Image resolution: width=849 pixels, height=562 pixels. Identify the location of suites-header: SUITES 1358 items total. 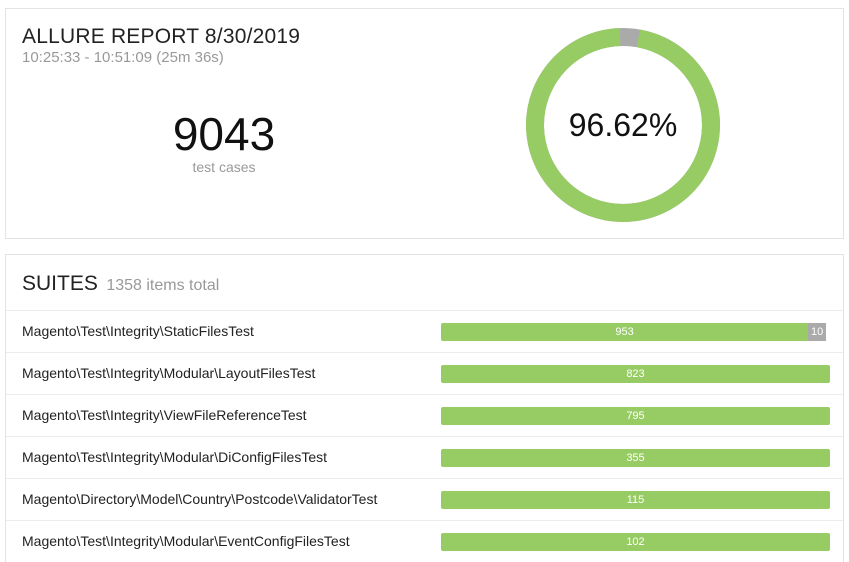
(120, 284).